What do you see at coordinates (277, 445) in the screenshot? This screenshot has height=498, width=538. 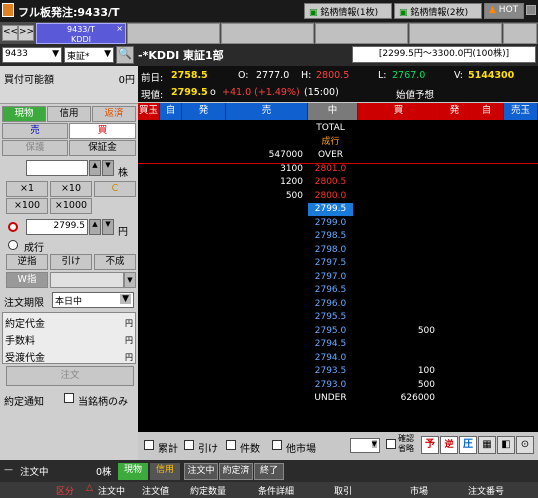 I see `tashijo-checkbox` at bounding box center [277, 445].